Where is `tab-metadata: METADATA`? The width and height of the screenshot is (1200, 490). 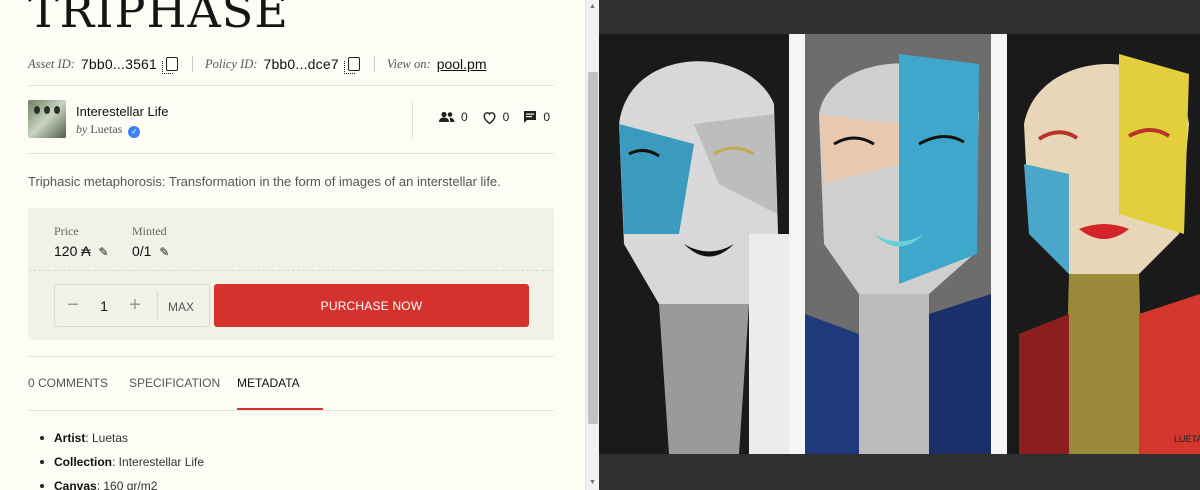
tab-metadata: METADATA is located at coordinates (268, 383).